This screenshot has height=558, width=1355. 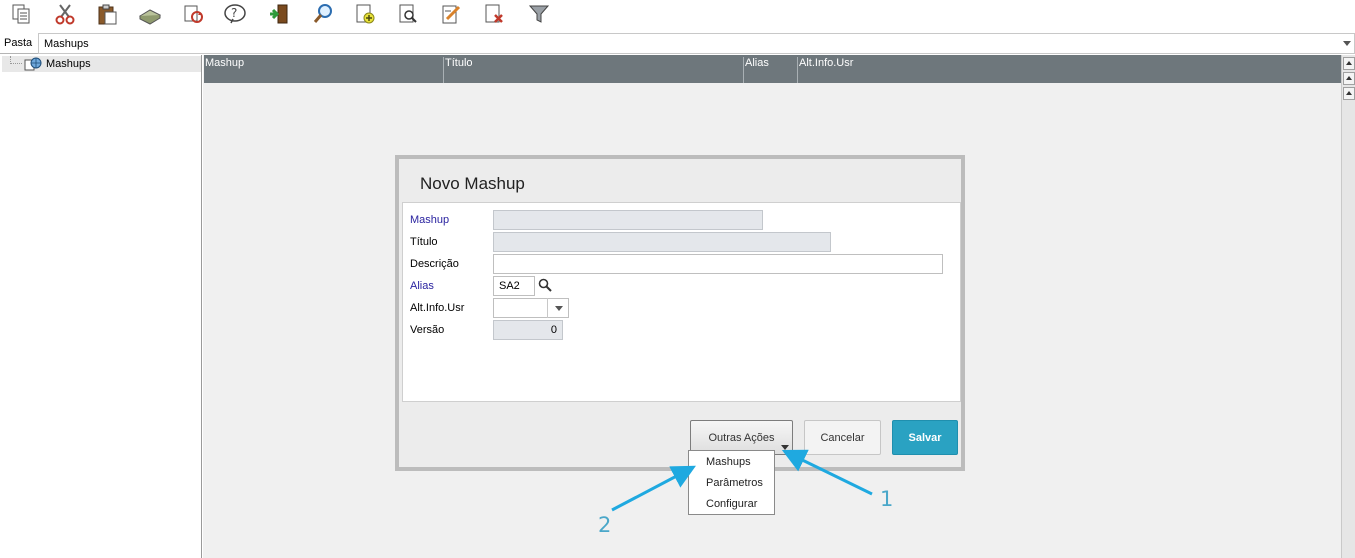 What do you see at coordinates (887, 499) in the screenshot?
I see `annotation-label-1: 1` at bounding box center [887, 499].